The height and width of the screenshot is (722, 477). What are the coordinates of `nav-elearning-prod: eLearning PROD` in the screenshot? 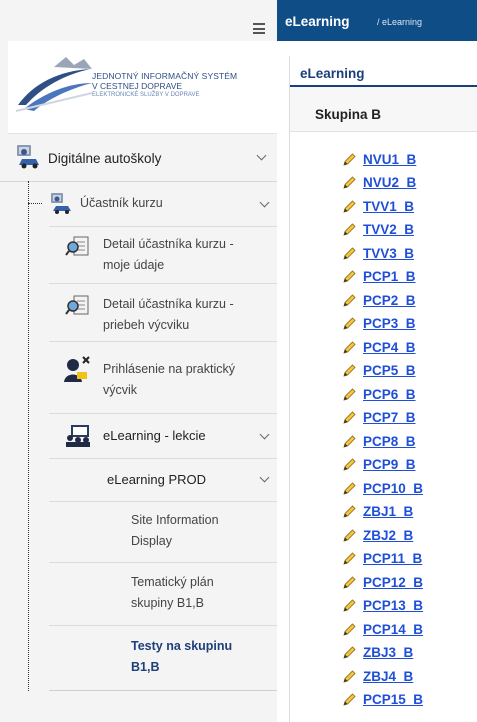 It's located at (163, 480).